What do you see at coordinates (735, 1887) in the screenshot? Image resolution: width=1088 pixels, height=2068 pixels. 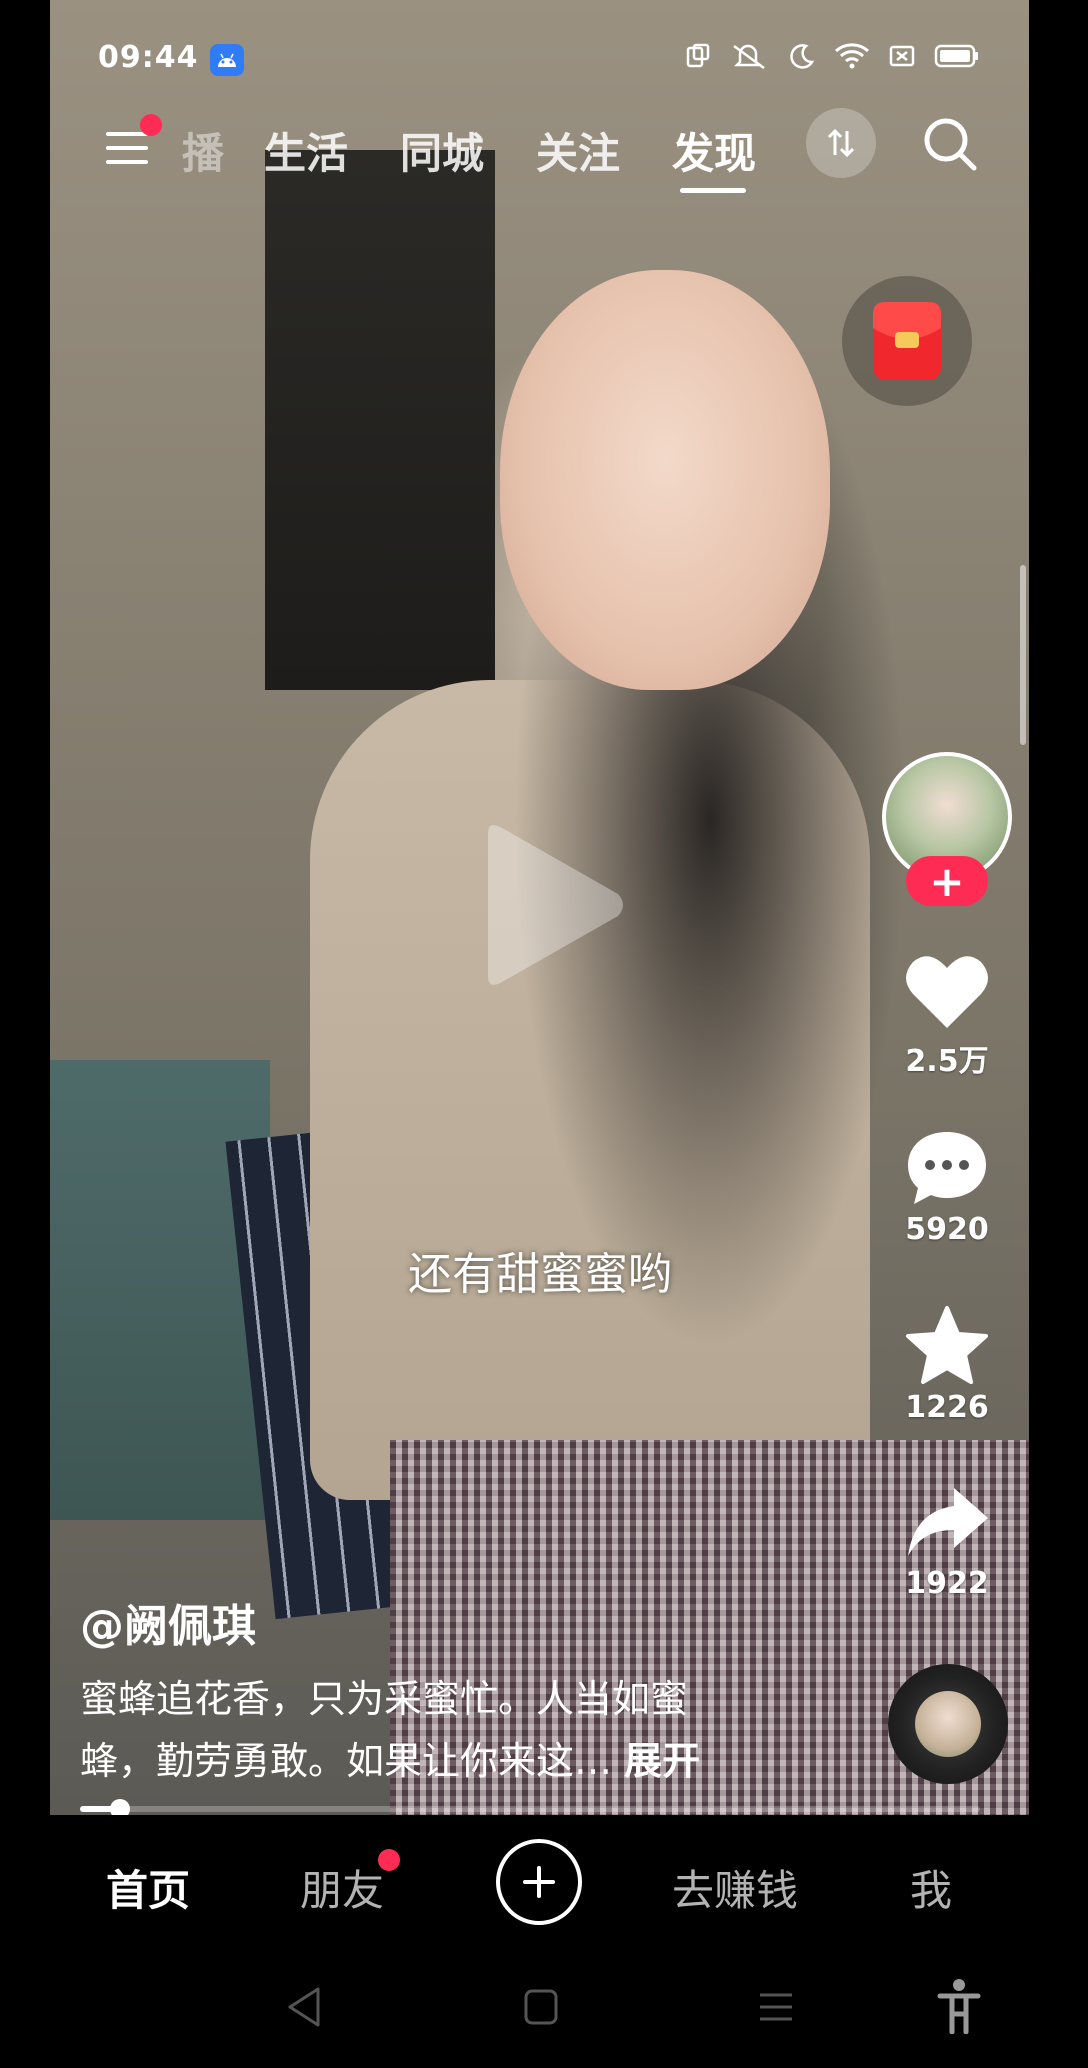 I see `tab-earn: 去赚钱` at bounding box center [735, 1887].